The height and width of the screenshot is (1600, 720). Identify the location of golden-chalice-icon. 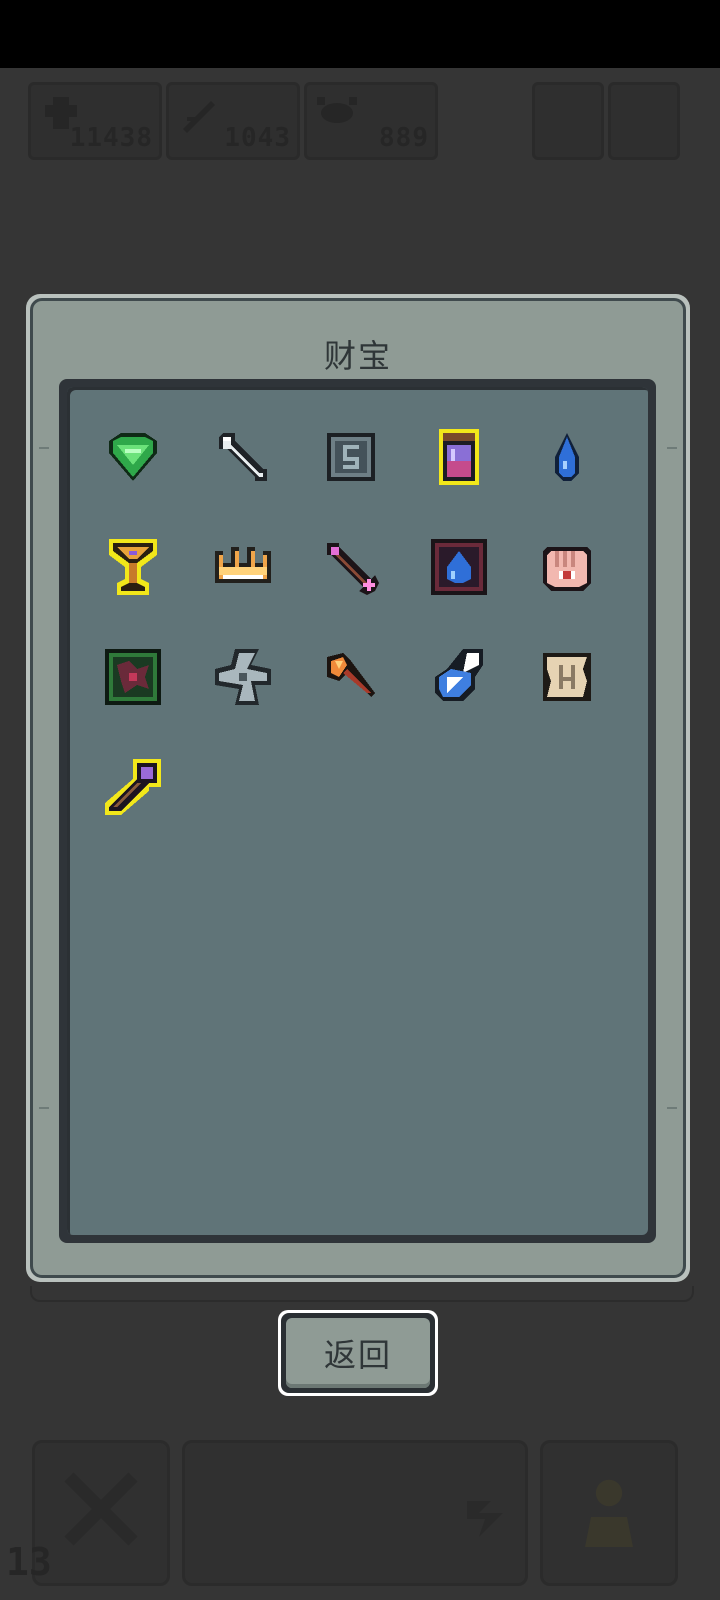
(133, 567).